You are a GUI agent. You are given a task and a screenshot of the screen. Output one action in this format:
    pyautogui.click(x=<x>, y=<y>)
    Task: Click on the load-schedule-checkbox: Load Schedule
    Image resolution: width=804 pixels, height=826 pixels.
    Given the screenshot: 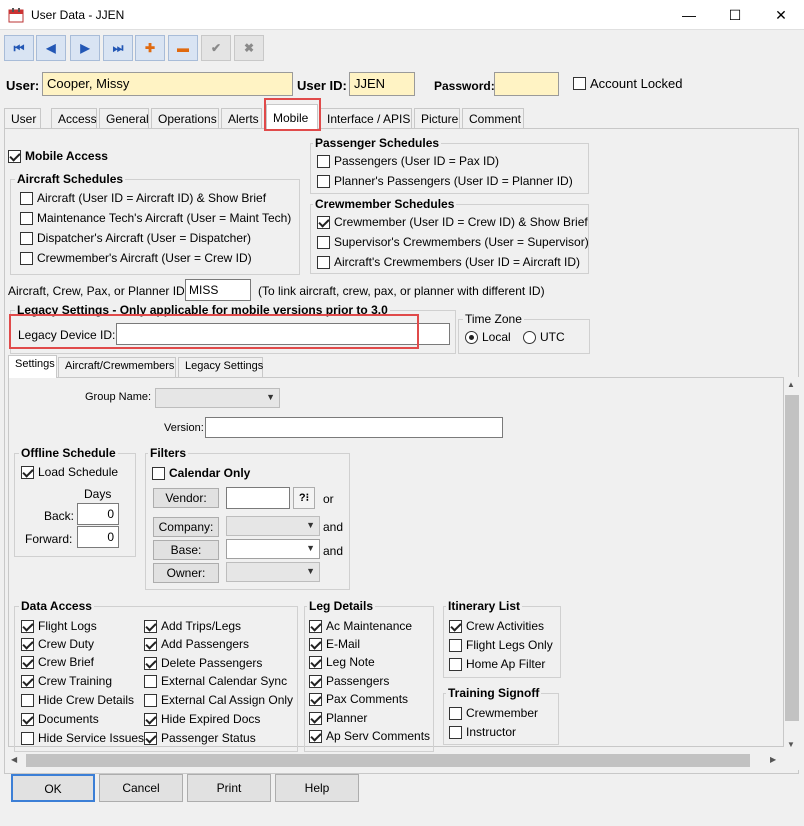 What is the action you would take?
    pyautogui.click(x=69, y=472)
    